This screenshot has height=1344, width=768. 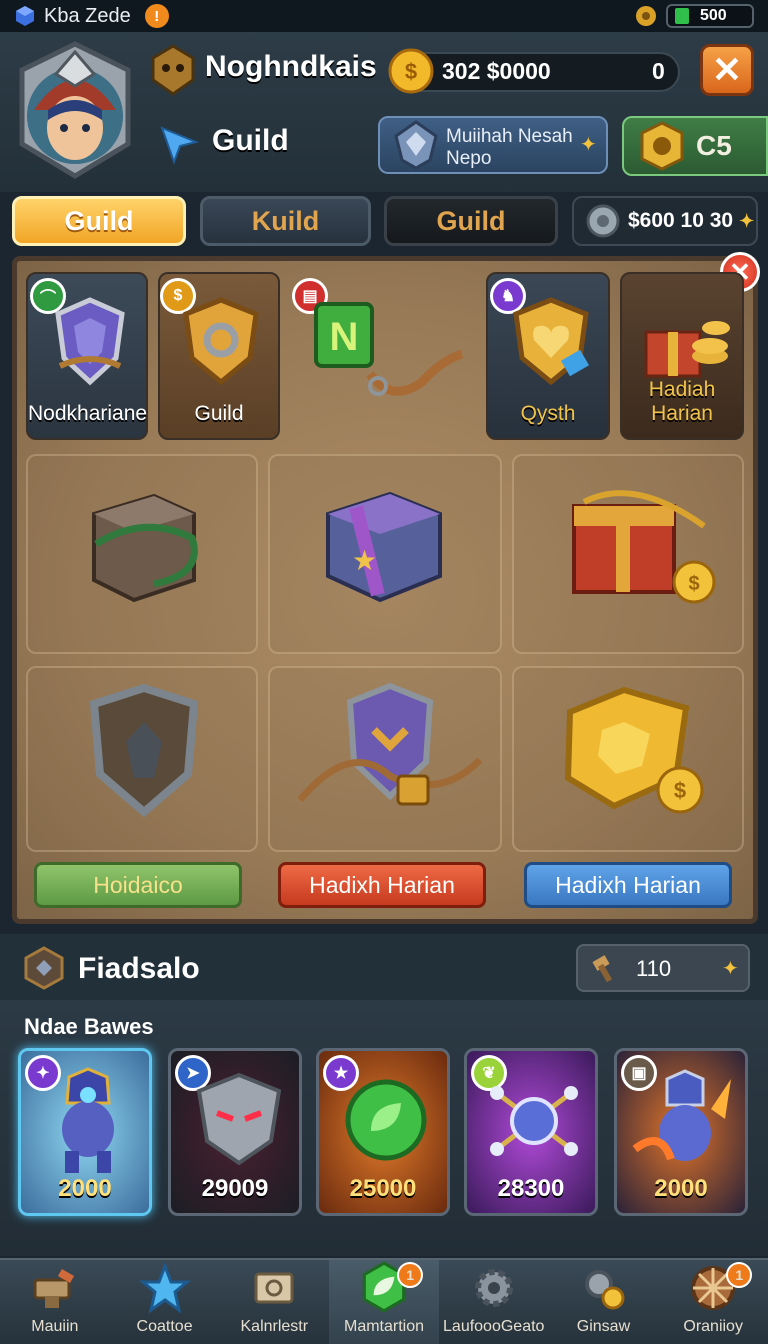 What do you see at coordinates (634, 750) in the screenshot?
I see `gold-shield-icon: $` at bounding box center [634, 750].